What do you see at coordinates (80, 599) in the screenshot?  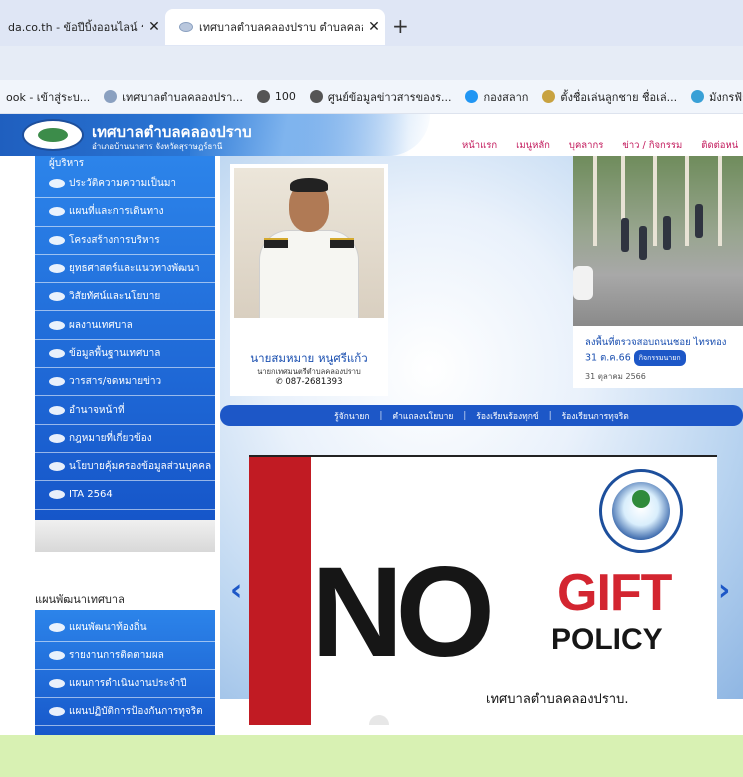 I see `plan-section-title: แผนพัฒนาเทศบาล` at bounding box center [80, 599].